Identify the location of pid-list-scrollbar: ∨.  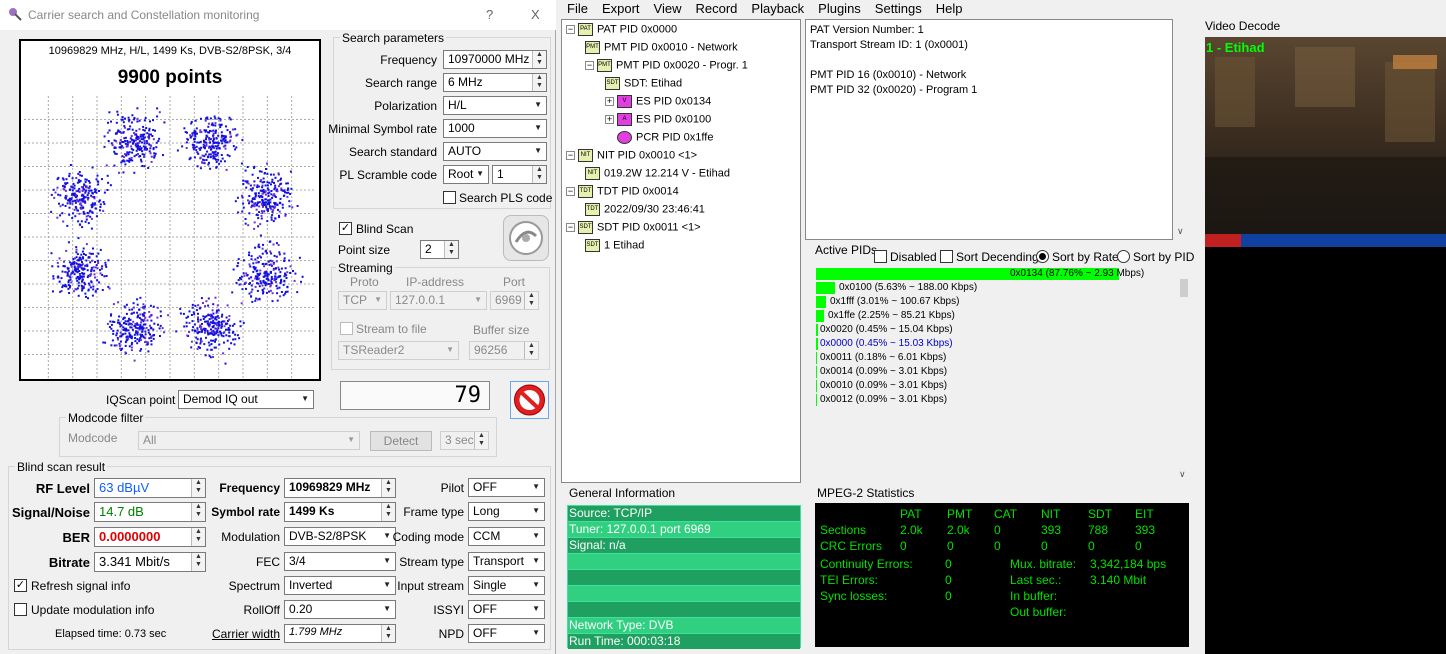
(1184, 373).